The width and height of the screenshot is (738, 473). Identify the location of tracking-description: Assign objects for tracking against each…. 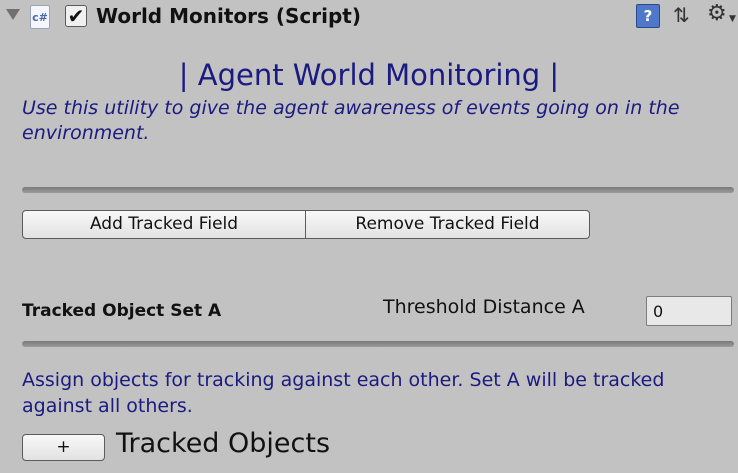
(343, 393).